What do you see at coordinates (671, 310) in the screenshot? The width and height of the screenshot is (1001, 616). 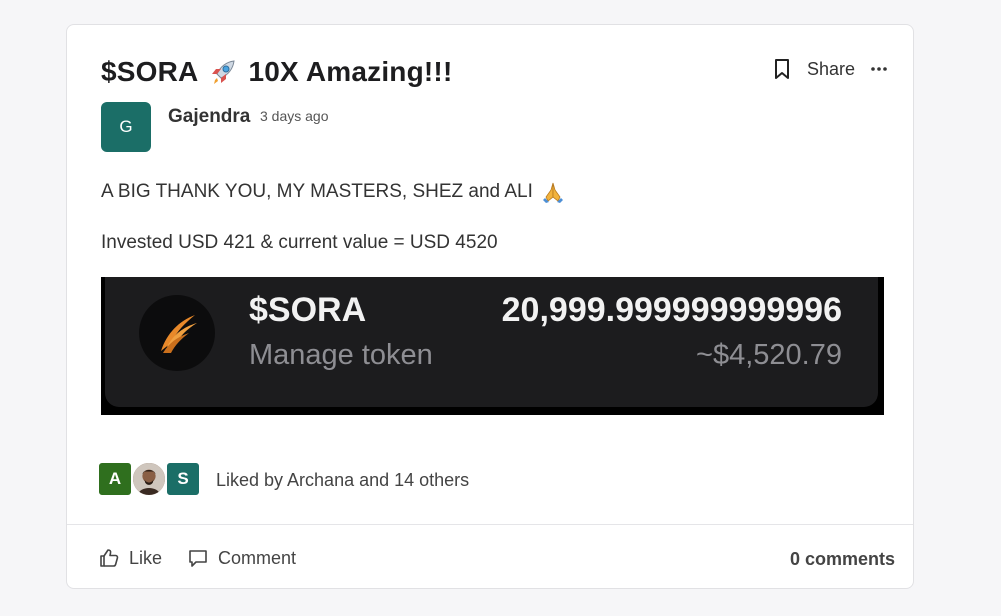 I see `token-amount: 20,999.999999999996` at bounding box center [671, 310].